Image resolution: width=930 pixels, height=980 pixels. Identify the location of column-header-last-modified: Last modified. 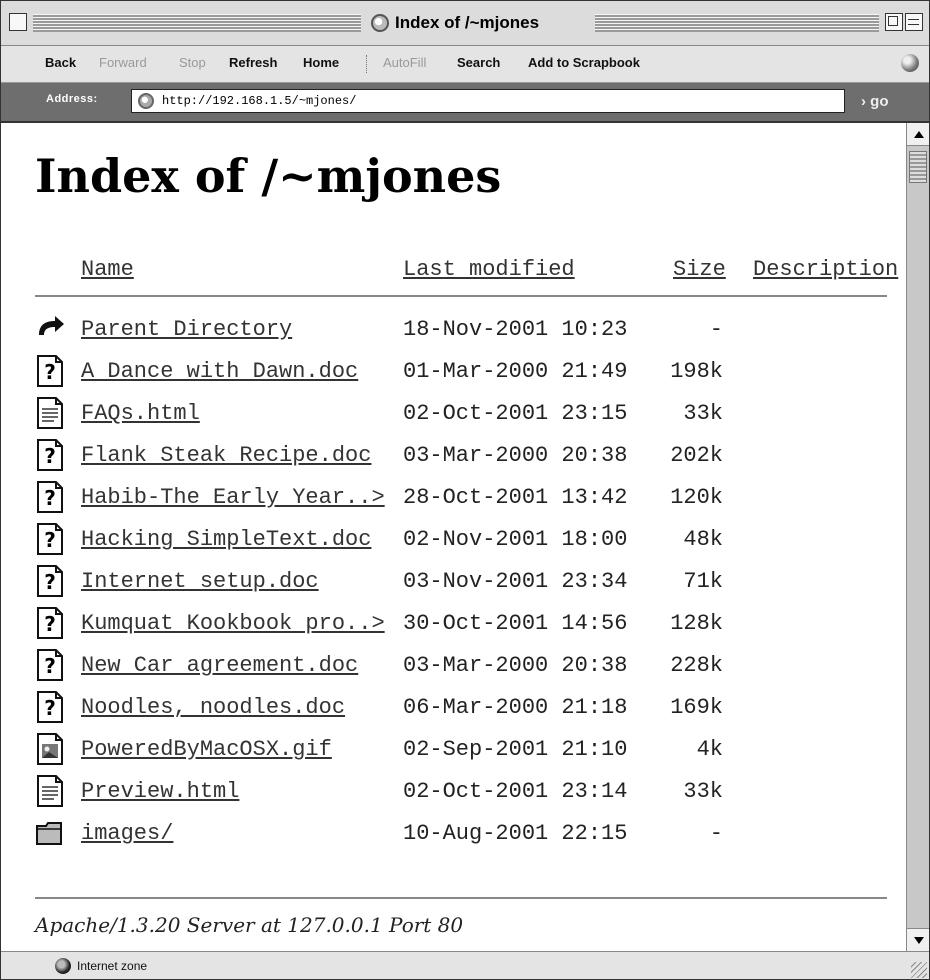
(489, 269).